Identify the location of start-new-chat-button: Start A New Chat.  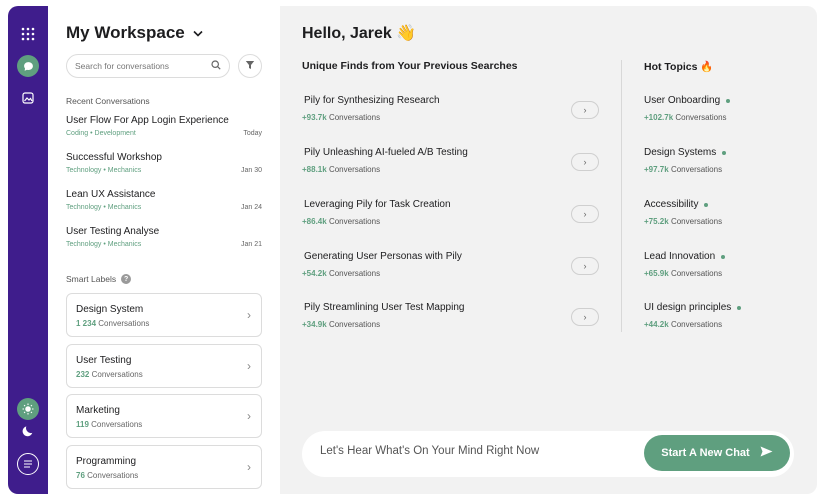
(717, 453).